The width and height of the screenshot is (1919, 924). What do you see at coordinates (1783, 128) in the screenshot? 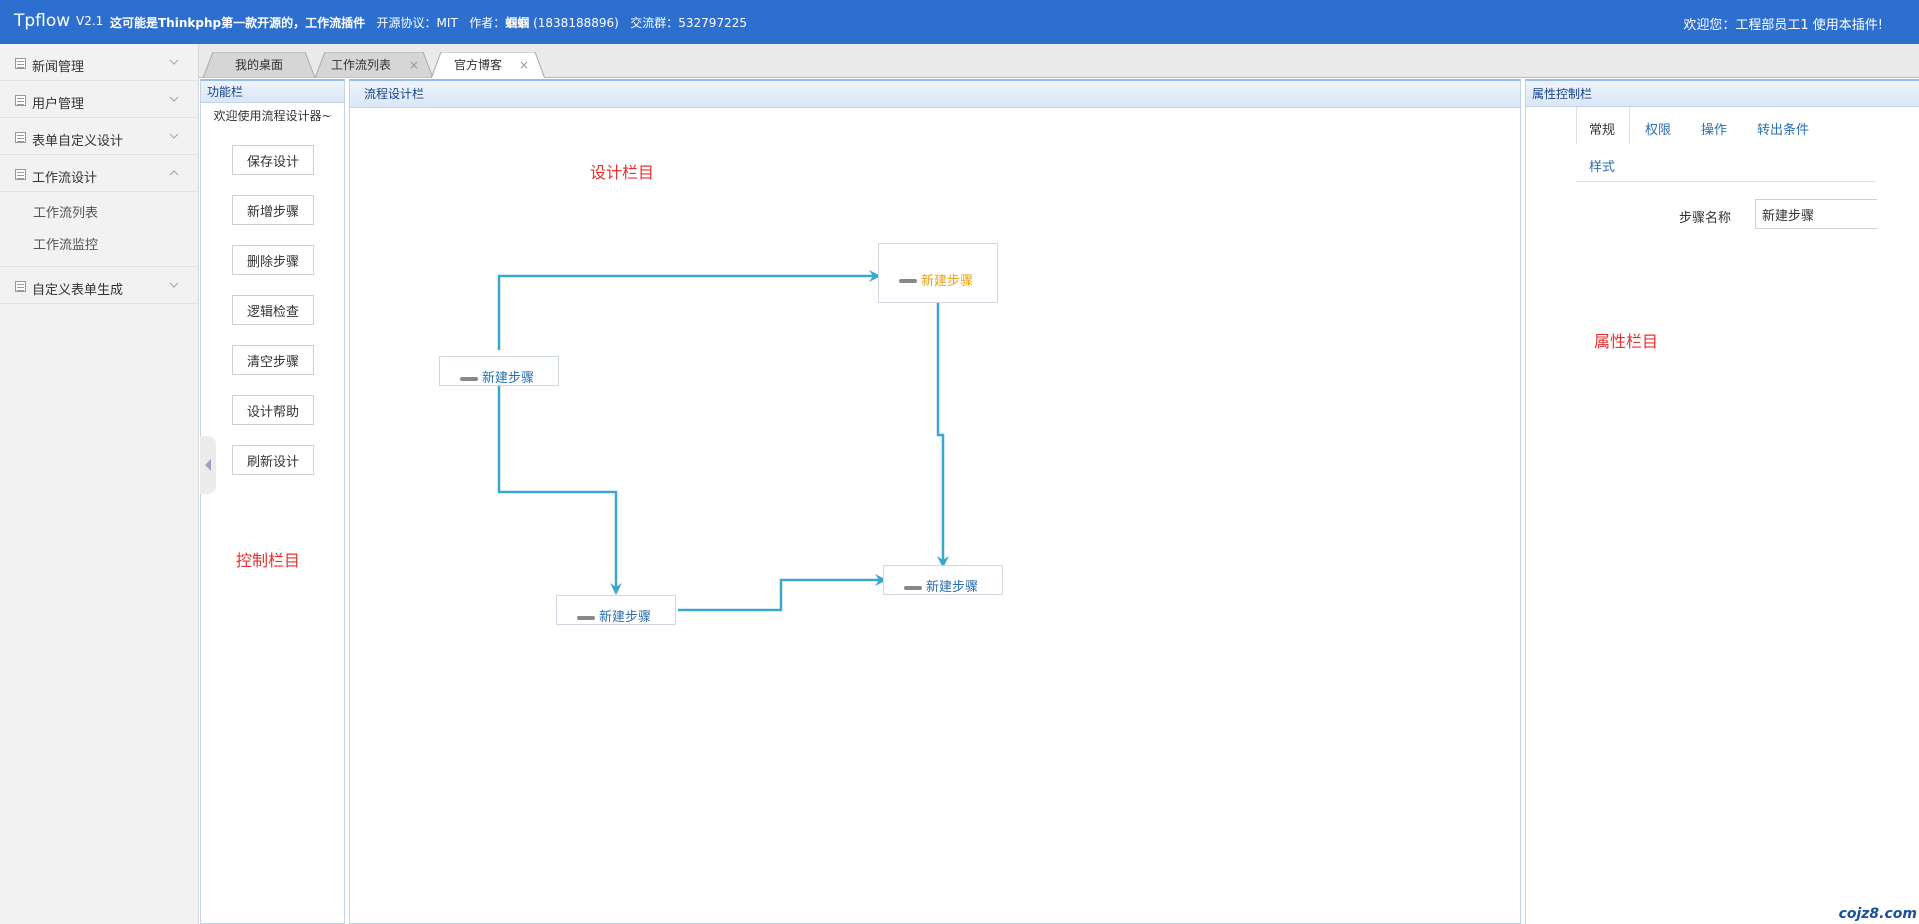
I see `tab-exit-conditions: 转出条件` at bounding box center [1783, 128].